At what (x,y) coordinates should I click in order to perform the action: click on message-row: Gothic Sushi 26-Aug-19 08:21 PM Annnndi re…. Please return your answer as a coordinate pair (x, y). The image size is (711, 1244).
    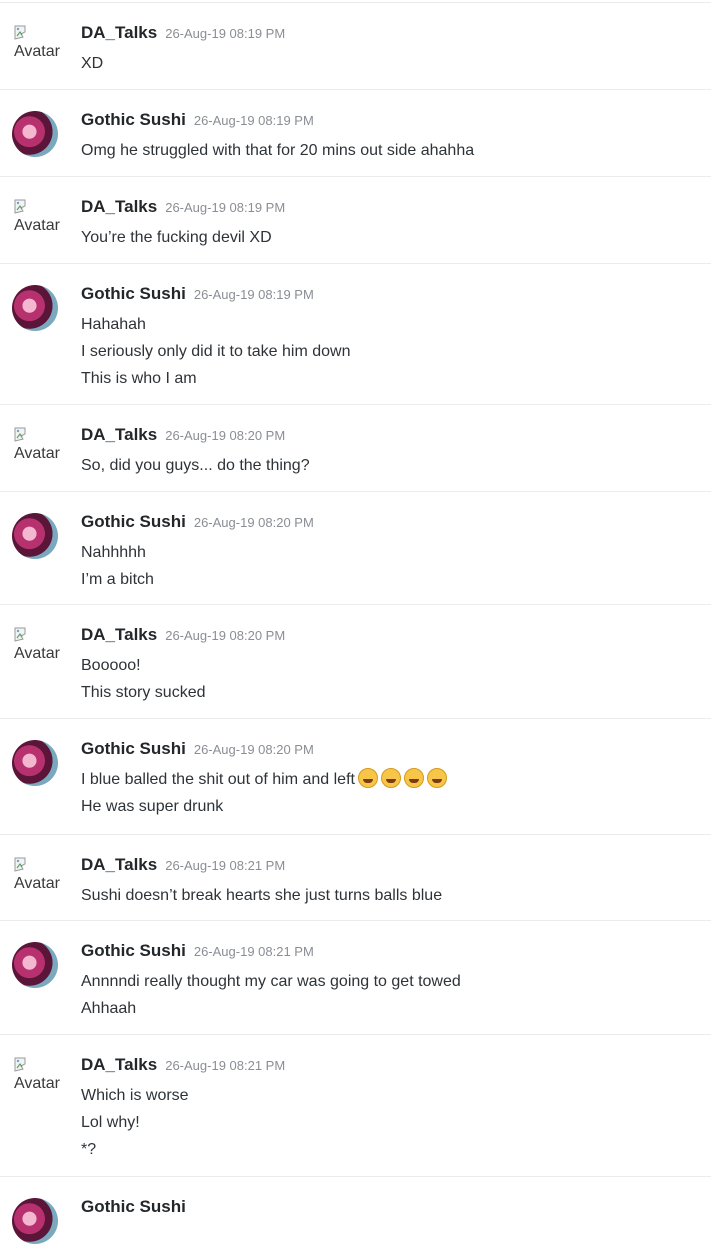
    Looking at the image, I should click on (355, 977).